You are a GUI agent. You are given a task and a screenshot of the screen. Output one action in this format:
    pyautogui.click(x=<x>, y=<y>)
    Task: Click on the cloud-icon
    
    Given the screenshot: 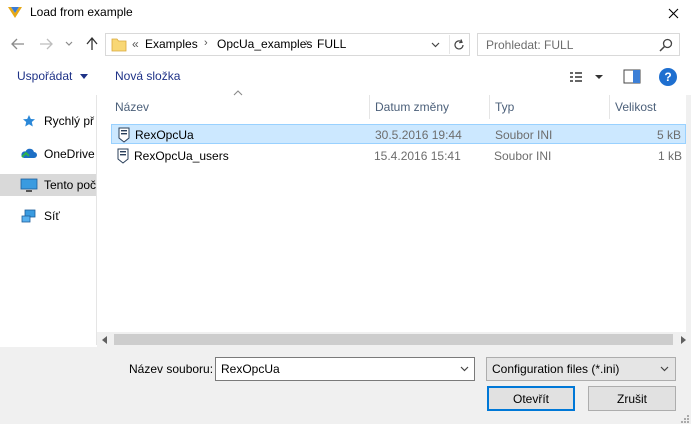 What is the action you would take?
    pyautogui.click(x=29, y=154)
    